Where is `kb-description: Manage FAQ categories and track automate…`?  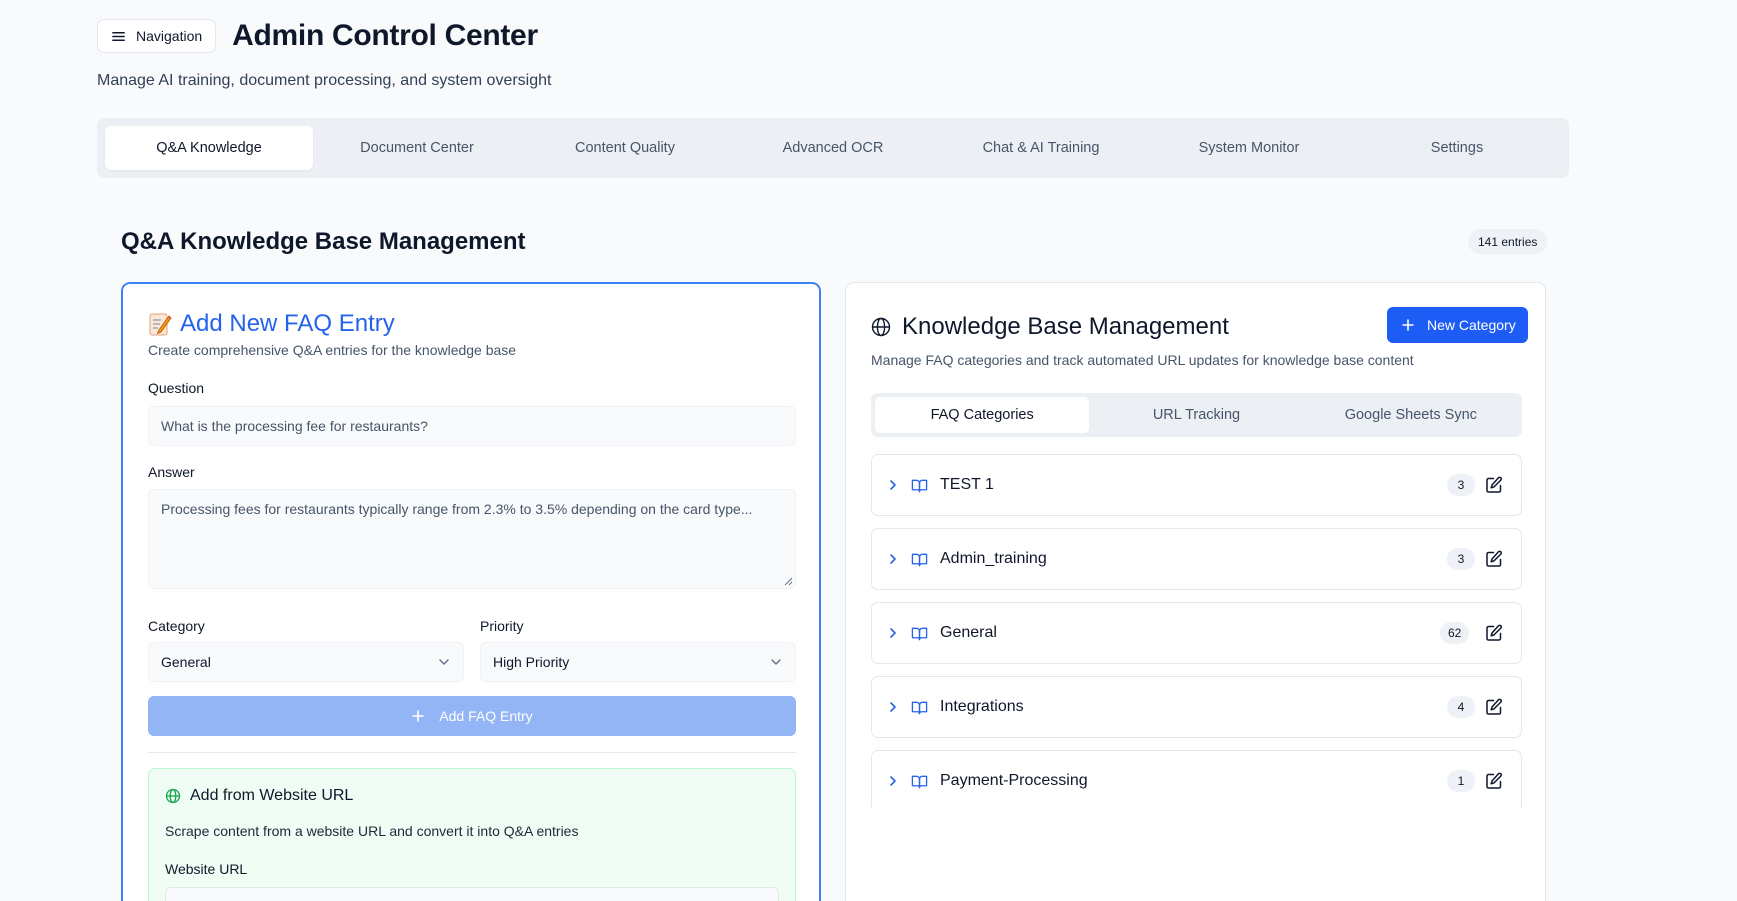 kb-description: Manage FAQ categories and track automate… is located at coordinates (1142, 360).